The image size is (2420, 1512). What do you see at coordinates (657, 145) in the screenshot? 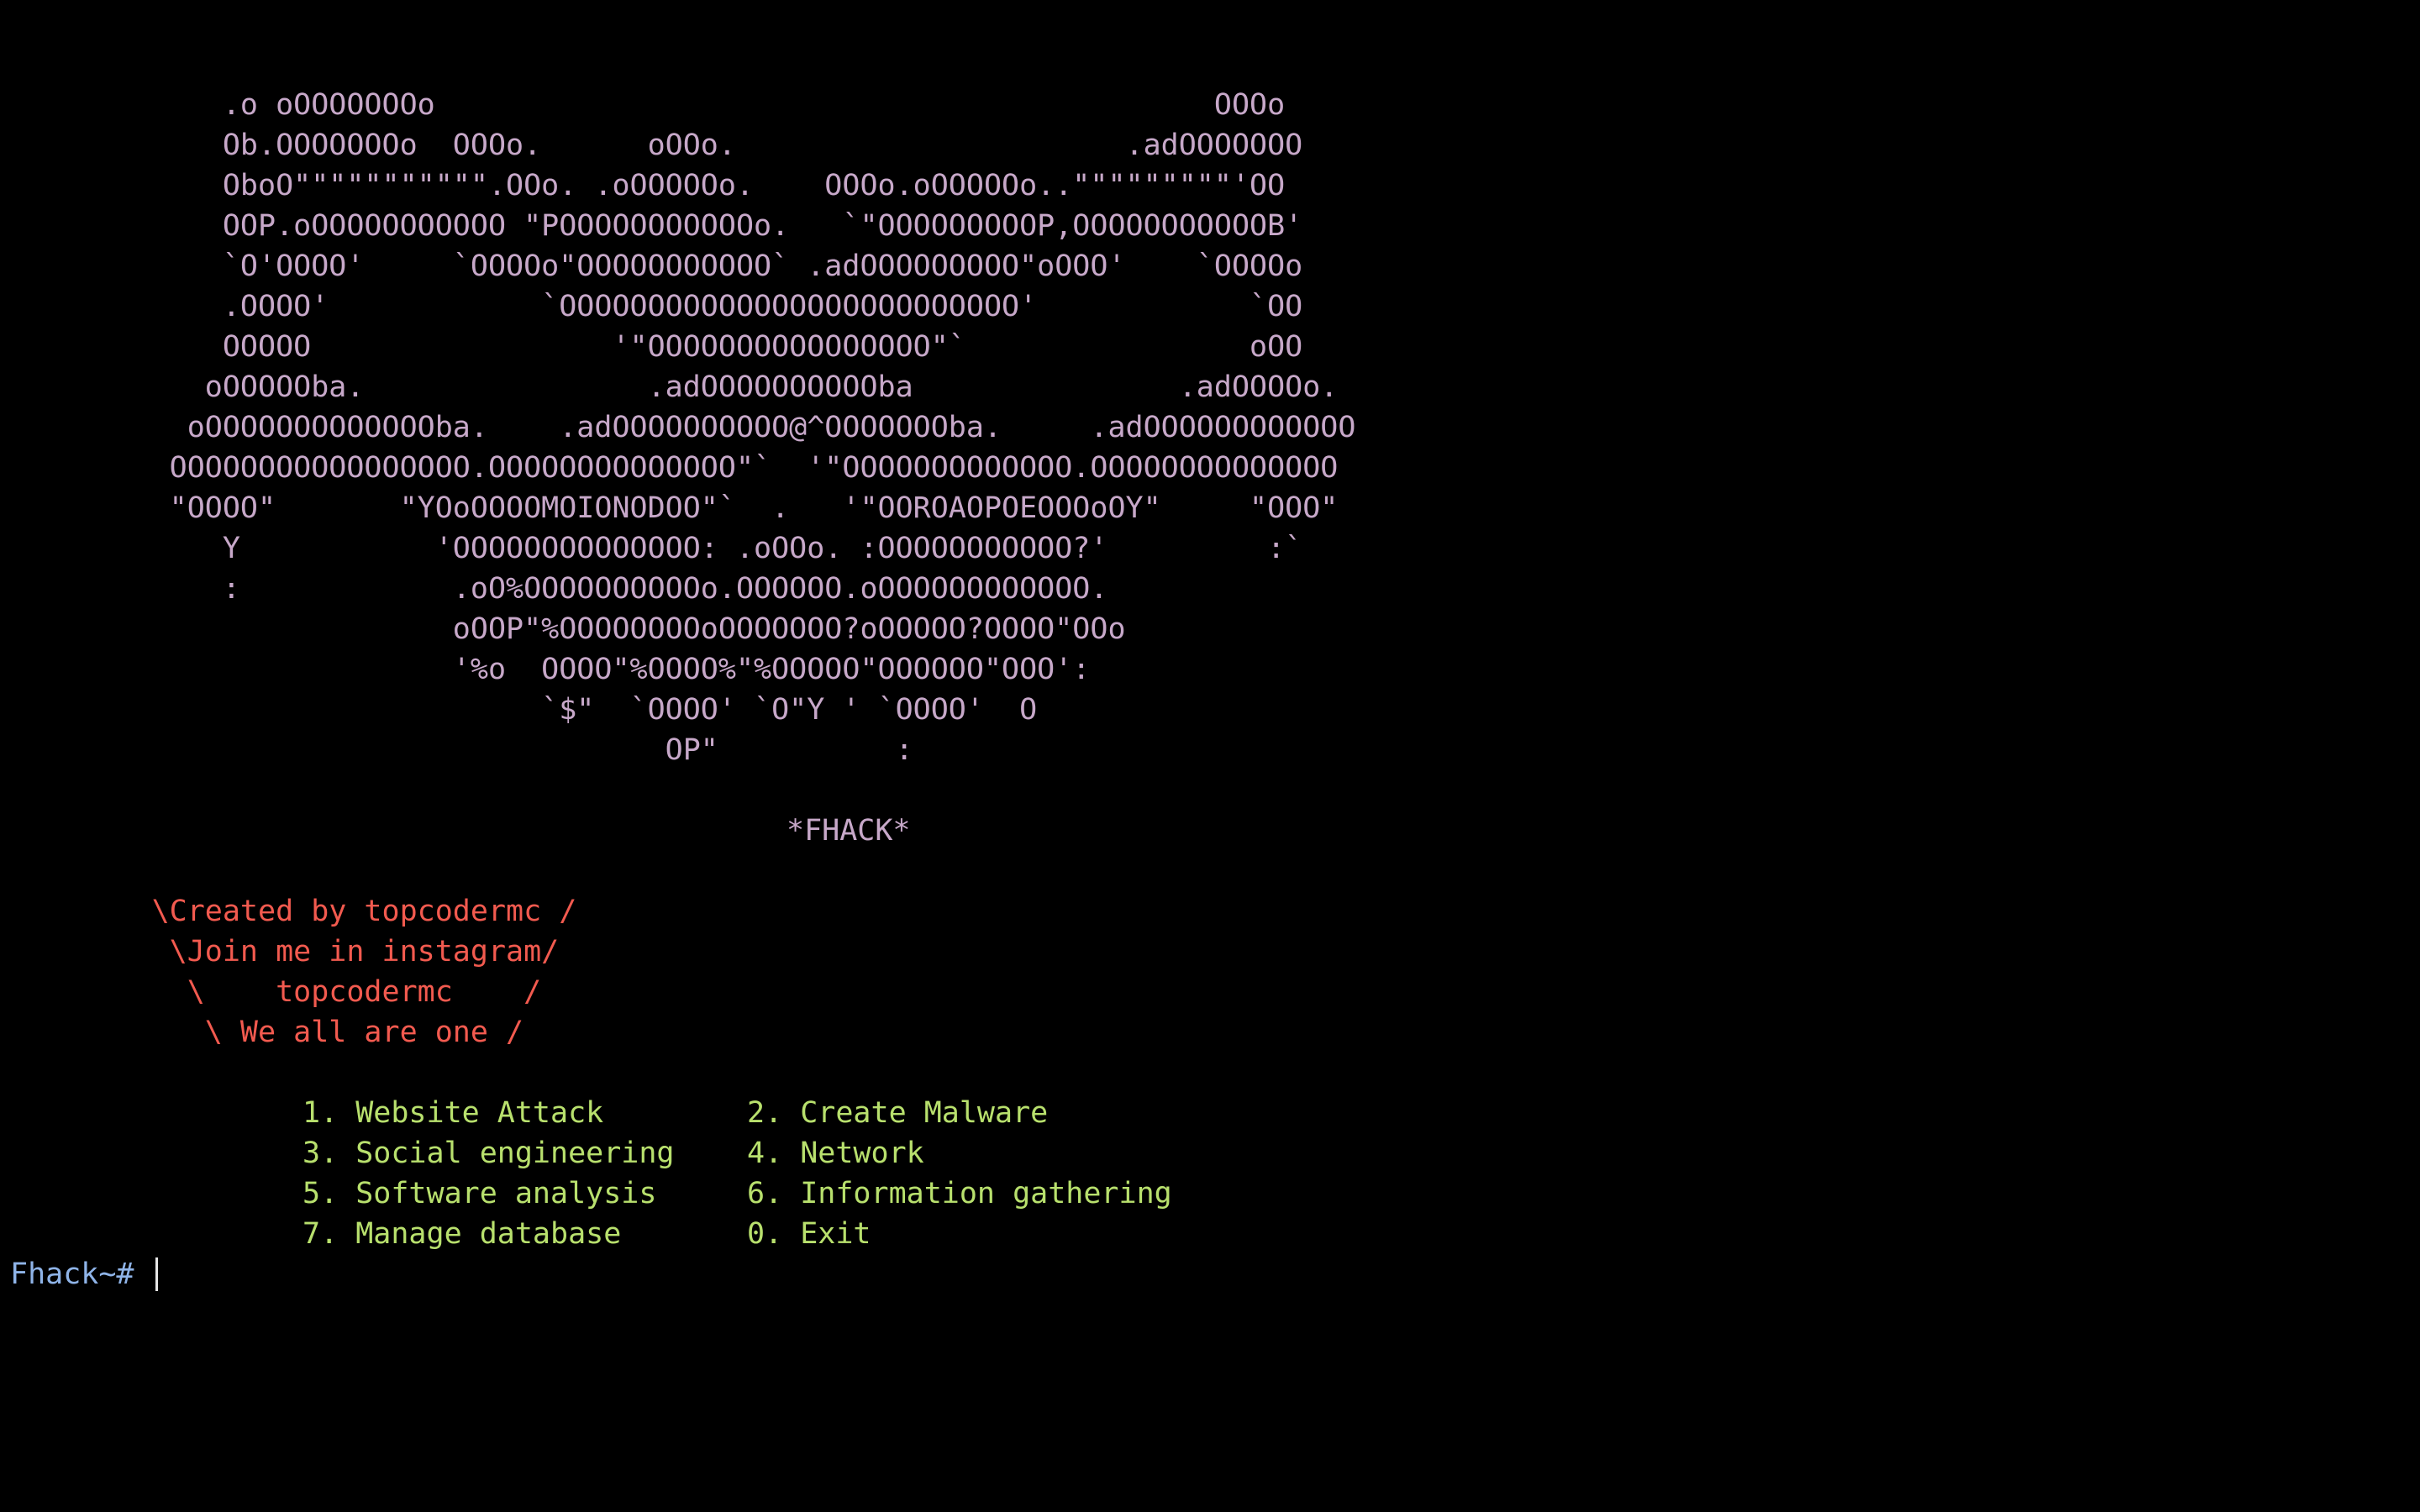
I see `ascii-art-line: Ob.OOOOOOOo OOOo. oOOo. .adOOOOOOO` at bounding box center [657, 145].